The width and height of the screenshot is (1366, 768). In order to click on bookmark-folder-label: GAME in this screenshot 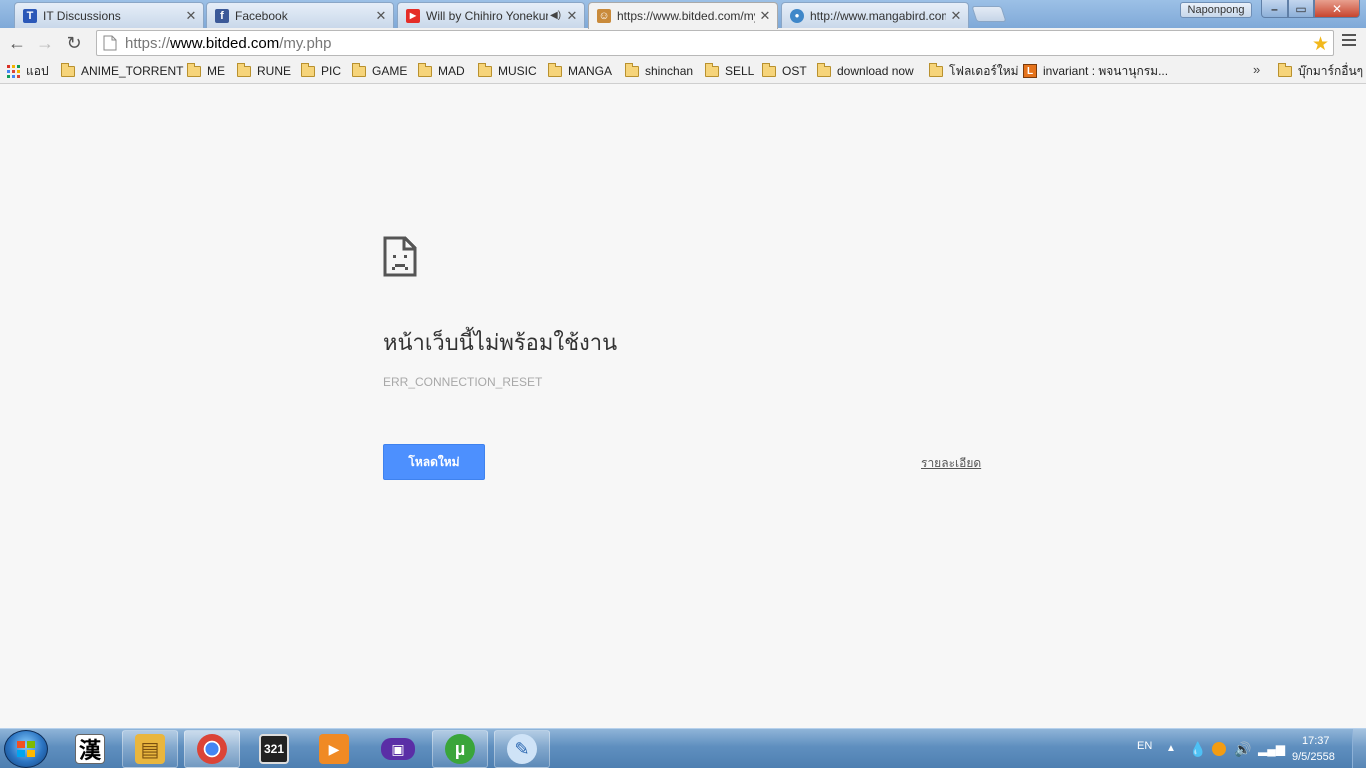, I will do `click(390, 71)`.